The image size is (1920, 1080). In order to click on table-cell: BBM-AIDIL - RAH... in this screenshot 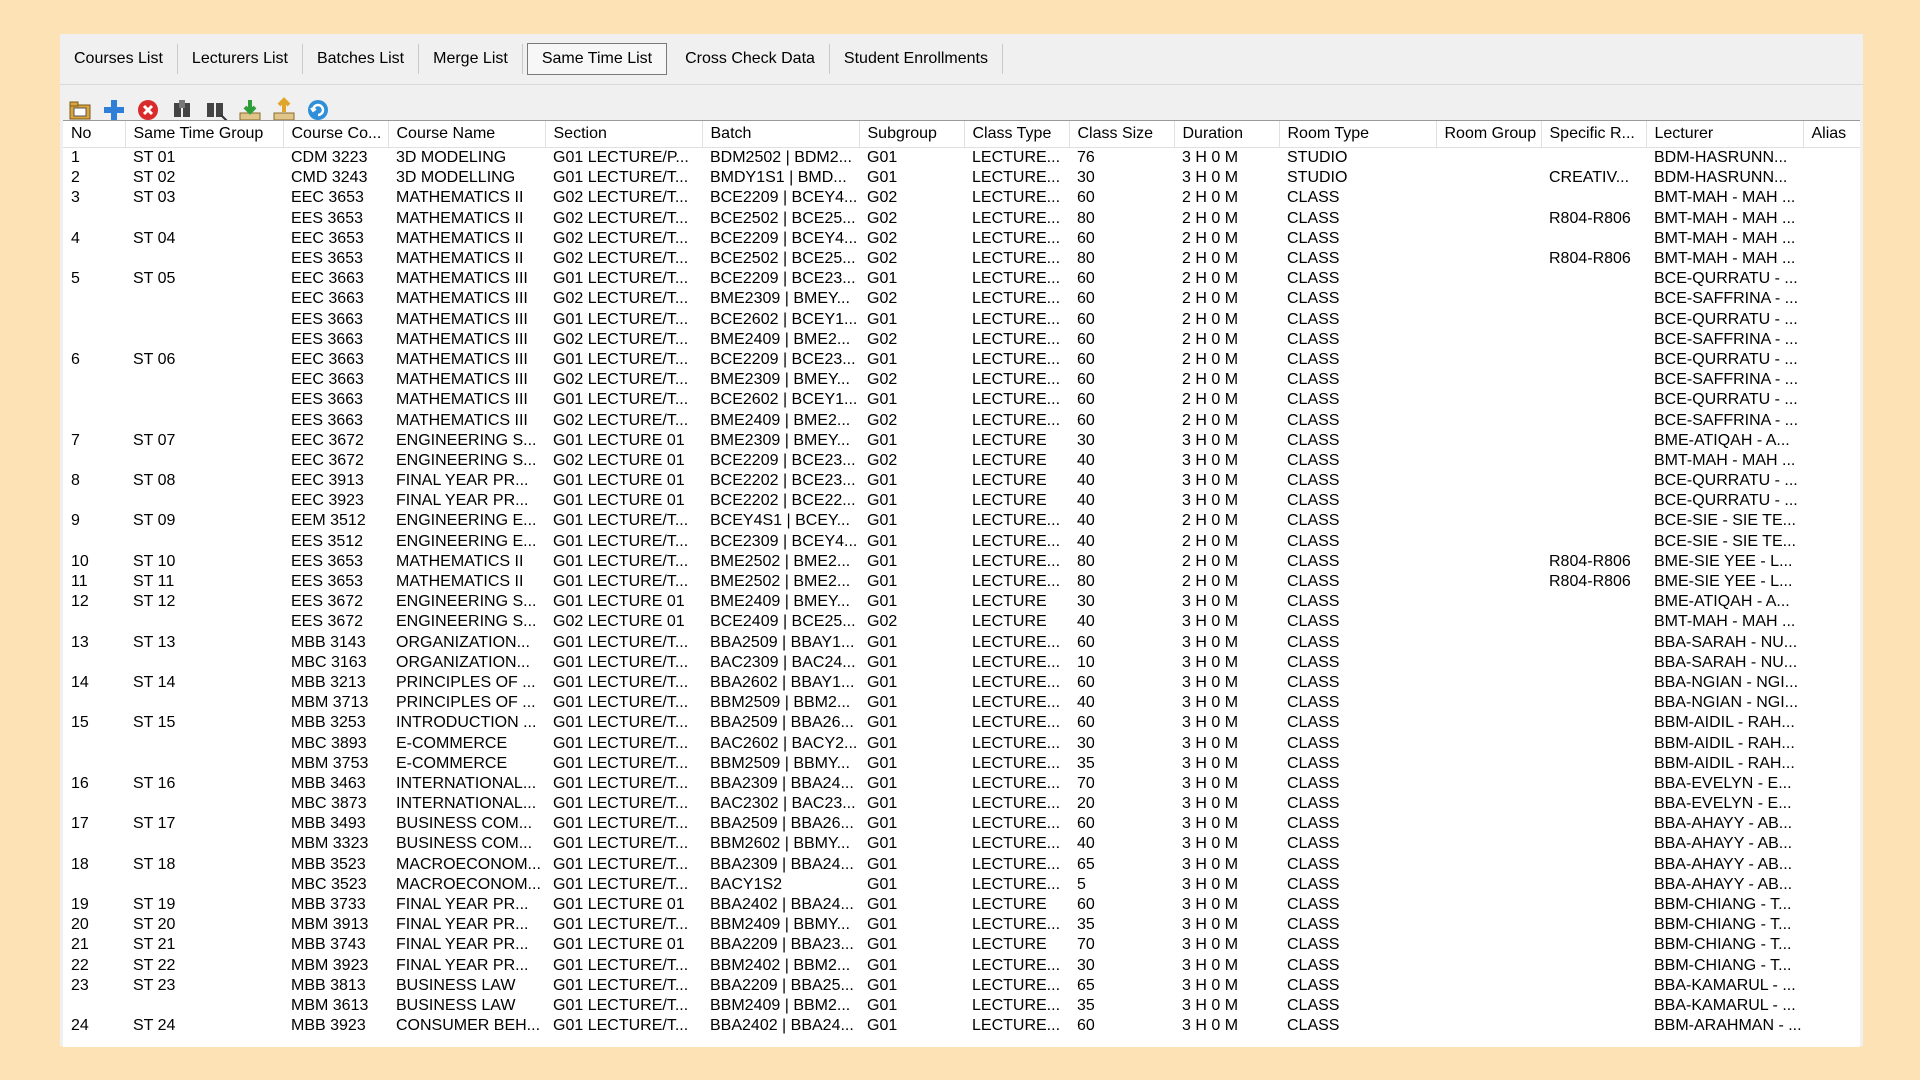, I will do `click(1724, 764)`.